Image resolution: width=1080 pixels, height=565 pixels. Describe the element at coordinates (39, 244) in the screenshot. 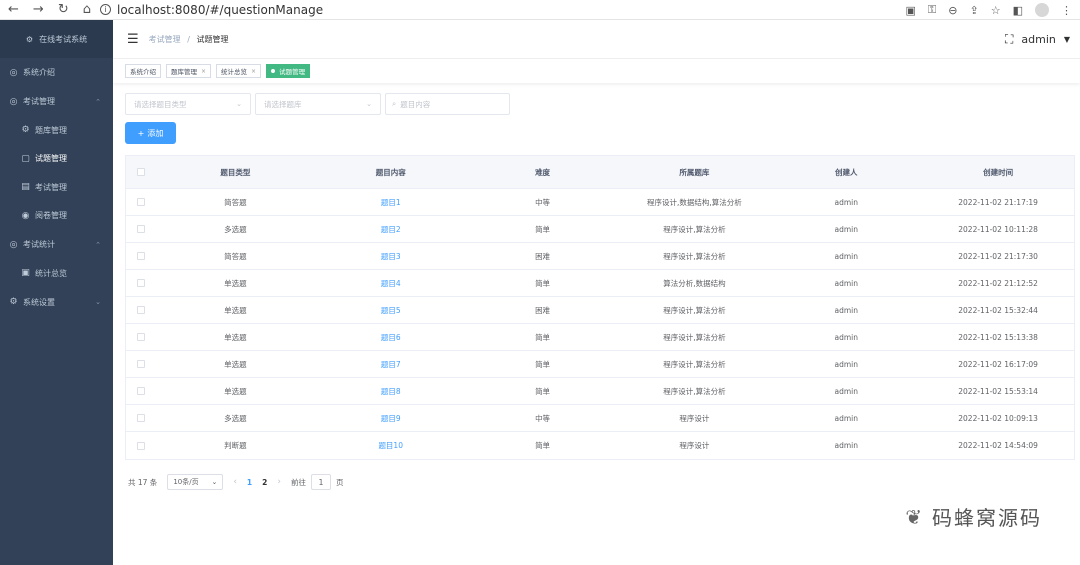

I see `sidebar-item-label: 考试统计` at that location.